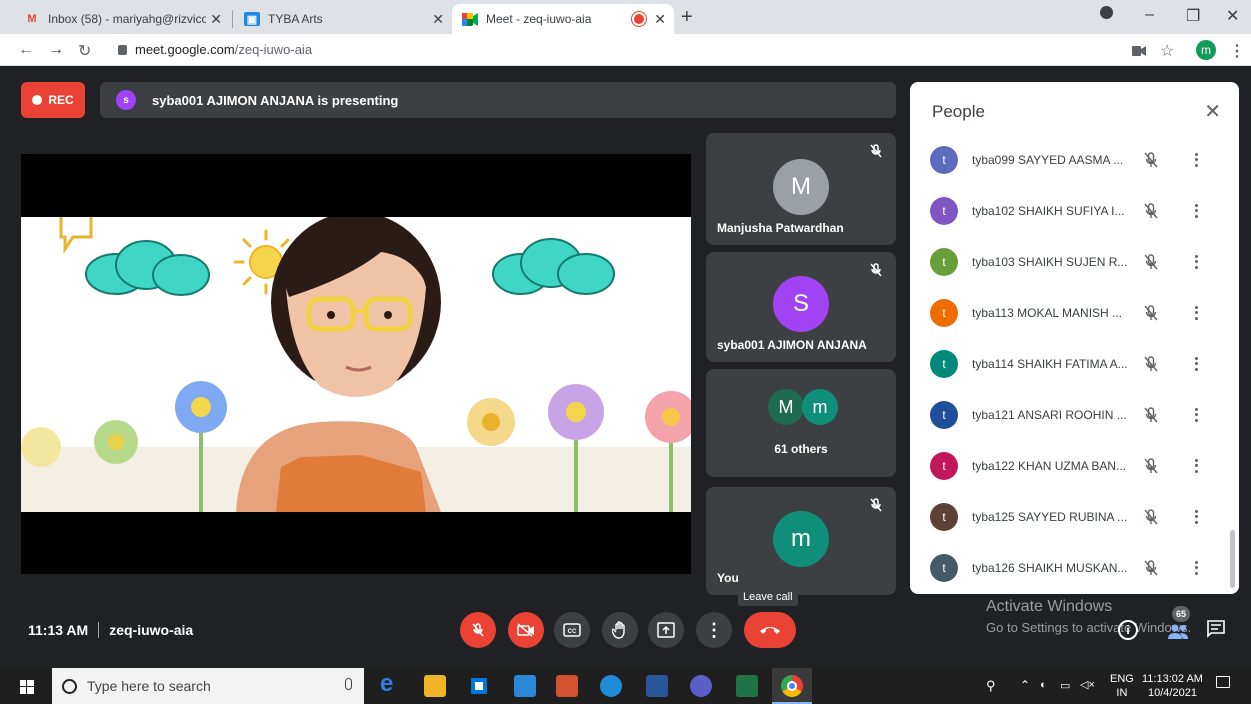 The height and width of the screenshot is (704, 1251). I want to click on present-now-button, so click(666, 630).